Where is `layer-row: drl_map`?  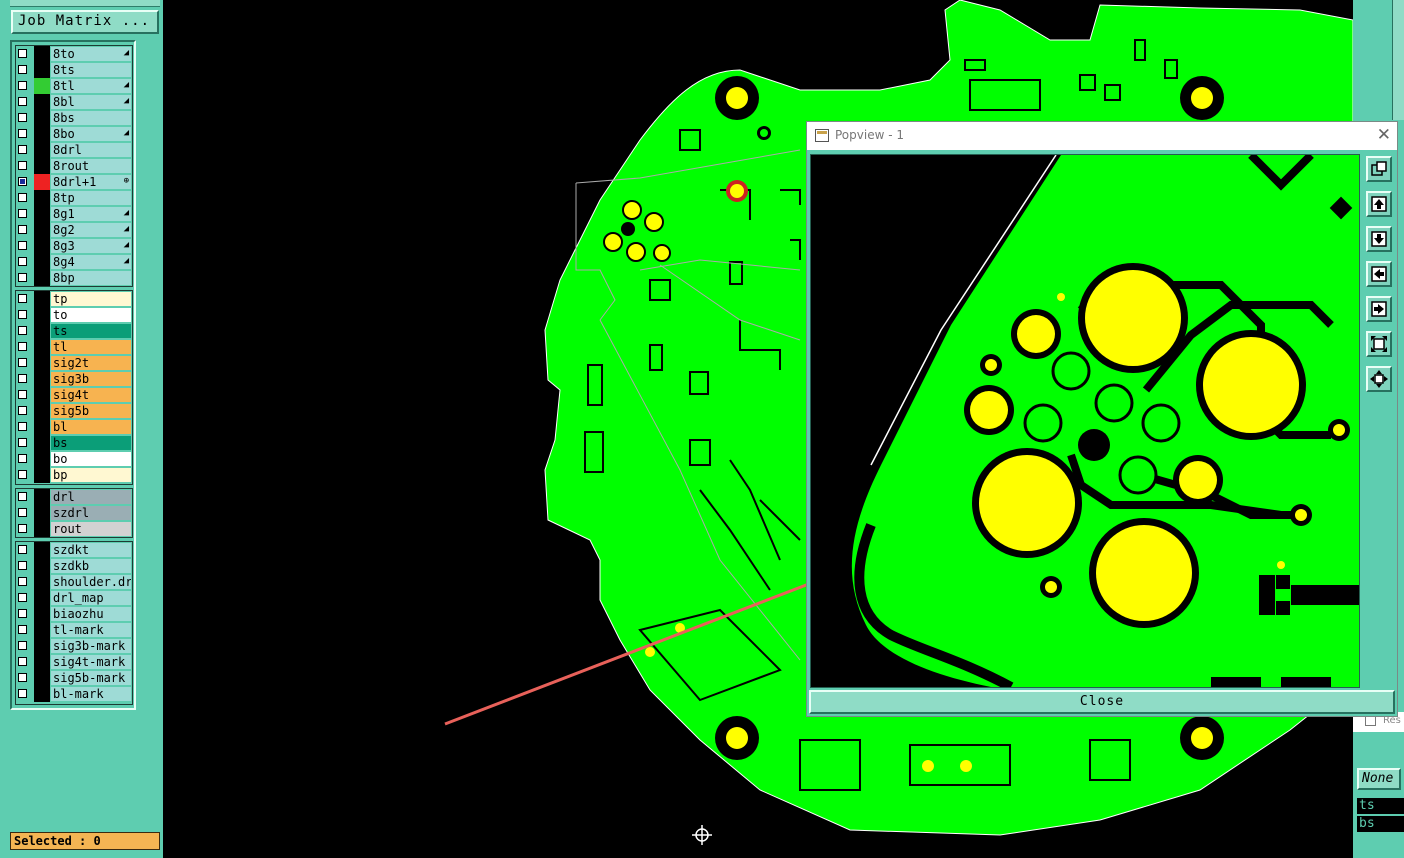 layer-row: drl_map is located at coordinates (74, 598).